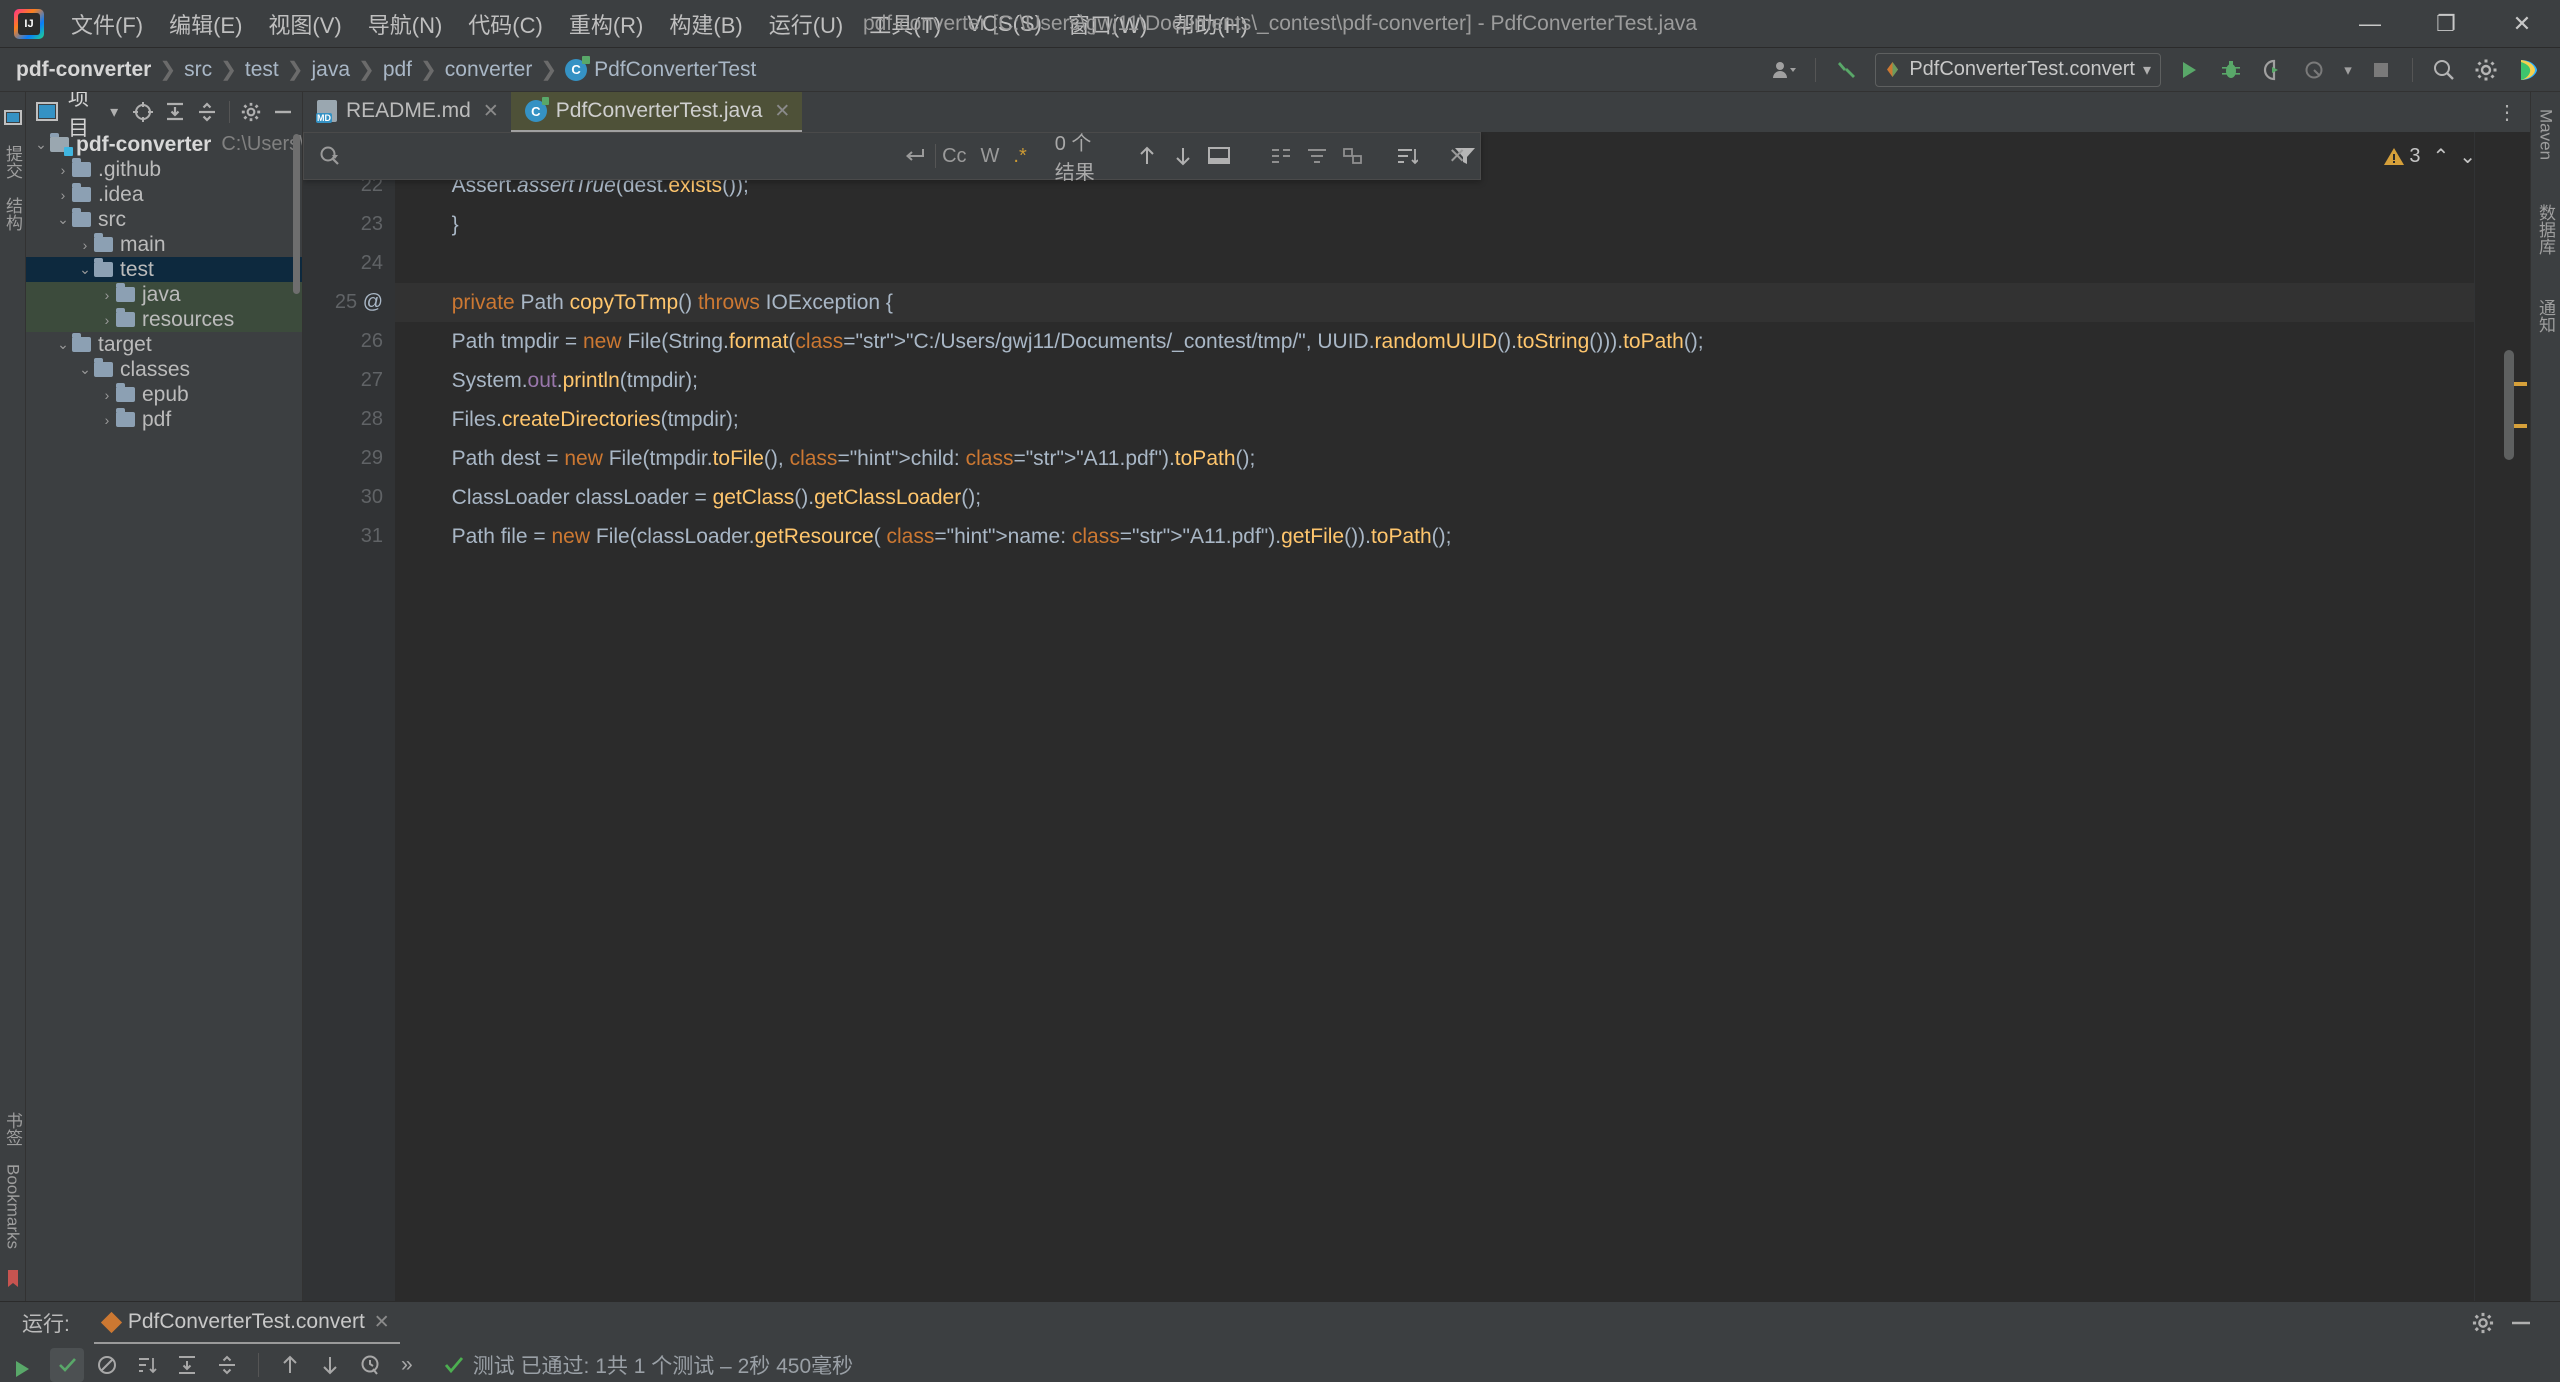  What do you see at coordinates (164, 394) in the screenshot?
I see `project-tree-node-epub: › epub` at bounding box center [164, 394].